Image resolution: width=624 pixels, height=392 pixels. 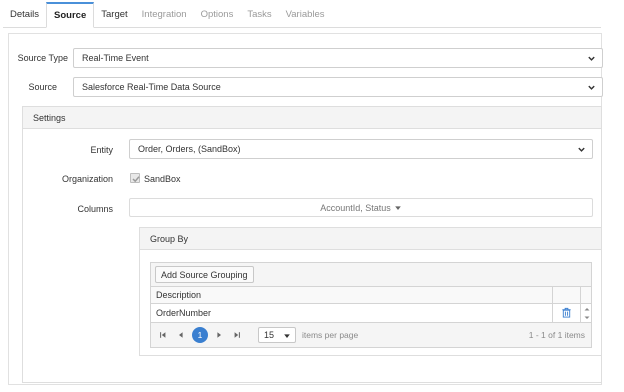 I want to click on column-header-description: Description, so click(x=371, y=295).